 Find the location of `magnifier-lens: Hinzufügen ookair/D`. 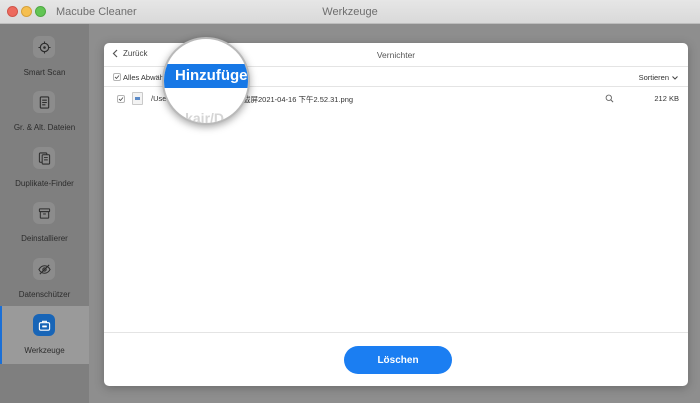

magnifier-lens: Hinzufügen ookair/D is located at coordinates (206, 81).